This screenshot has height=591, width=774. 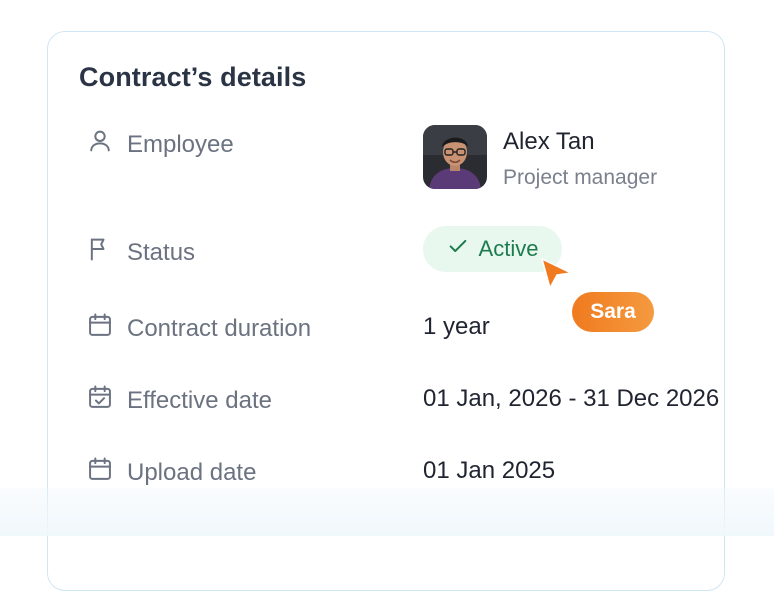 I want to click on employee-role: Project manager, so click(x=580, y=177).